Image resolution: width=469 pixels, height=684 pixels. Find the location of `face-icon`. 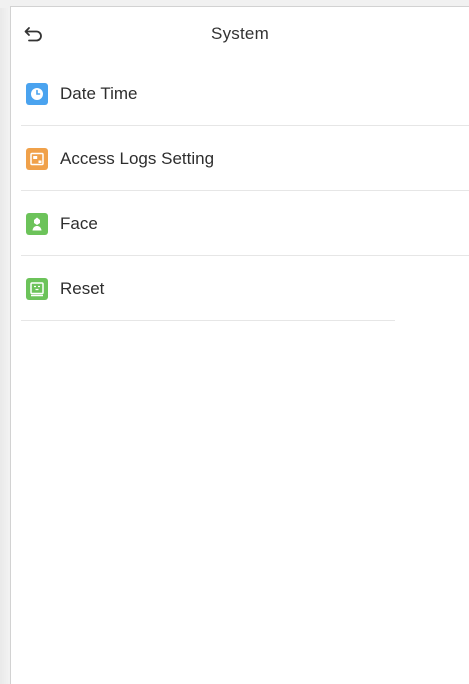

face-icon is located at coordinates (37, 223).